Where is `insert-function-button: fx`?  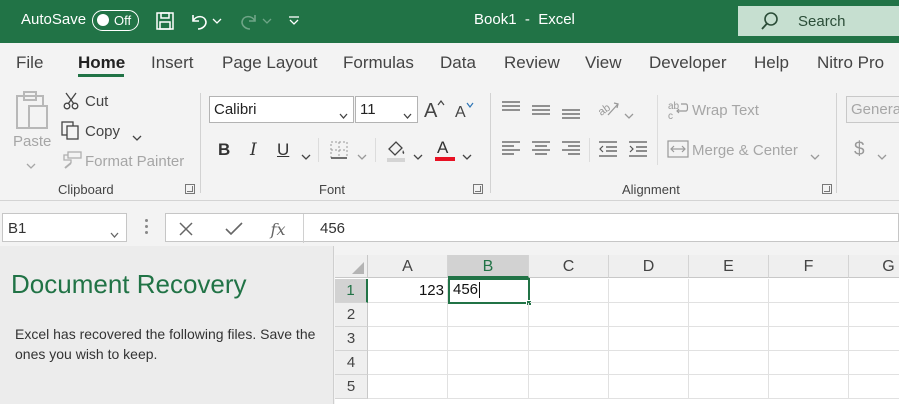
insert-function-button: fx is located at coordinates (278, 229).